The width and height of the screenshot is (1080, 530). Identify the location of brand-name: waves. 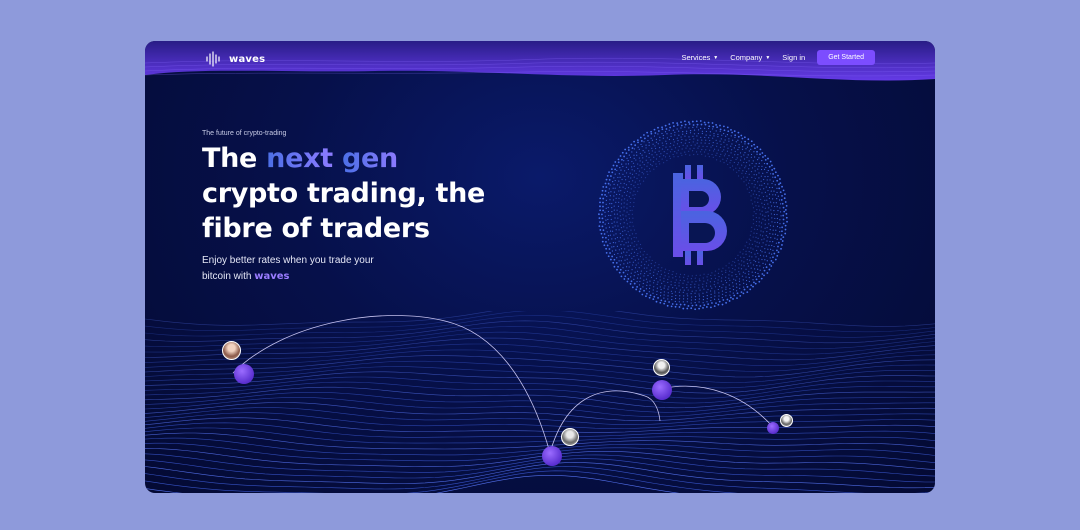
(247, 59).